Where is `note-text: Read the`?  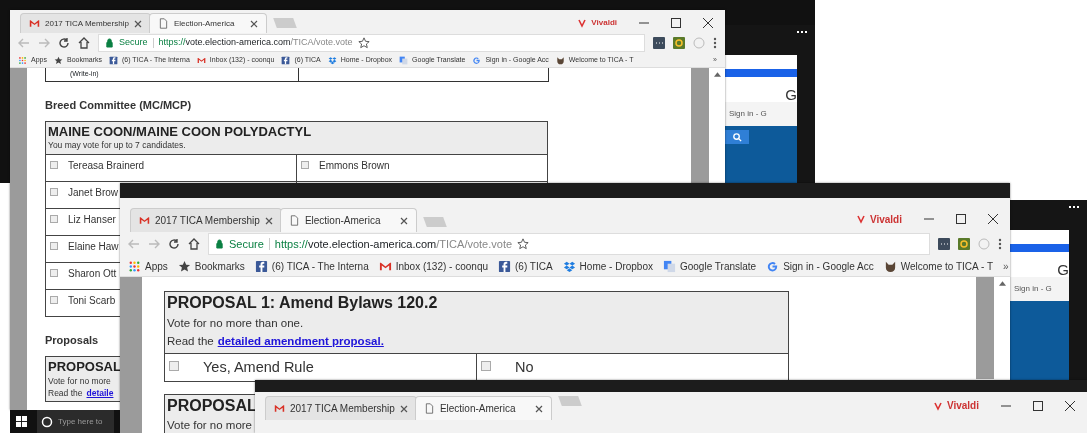
note-text: Read the is located at coordinates (65, 392).